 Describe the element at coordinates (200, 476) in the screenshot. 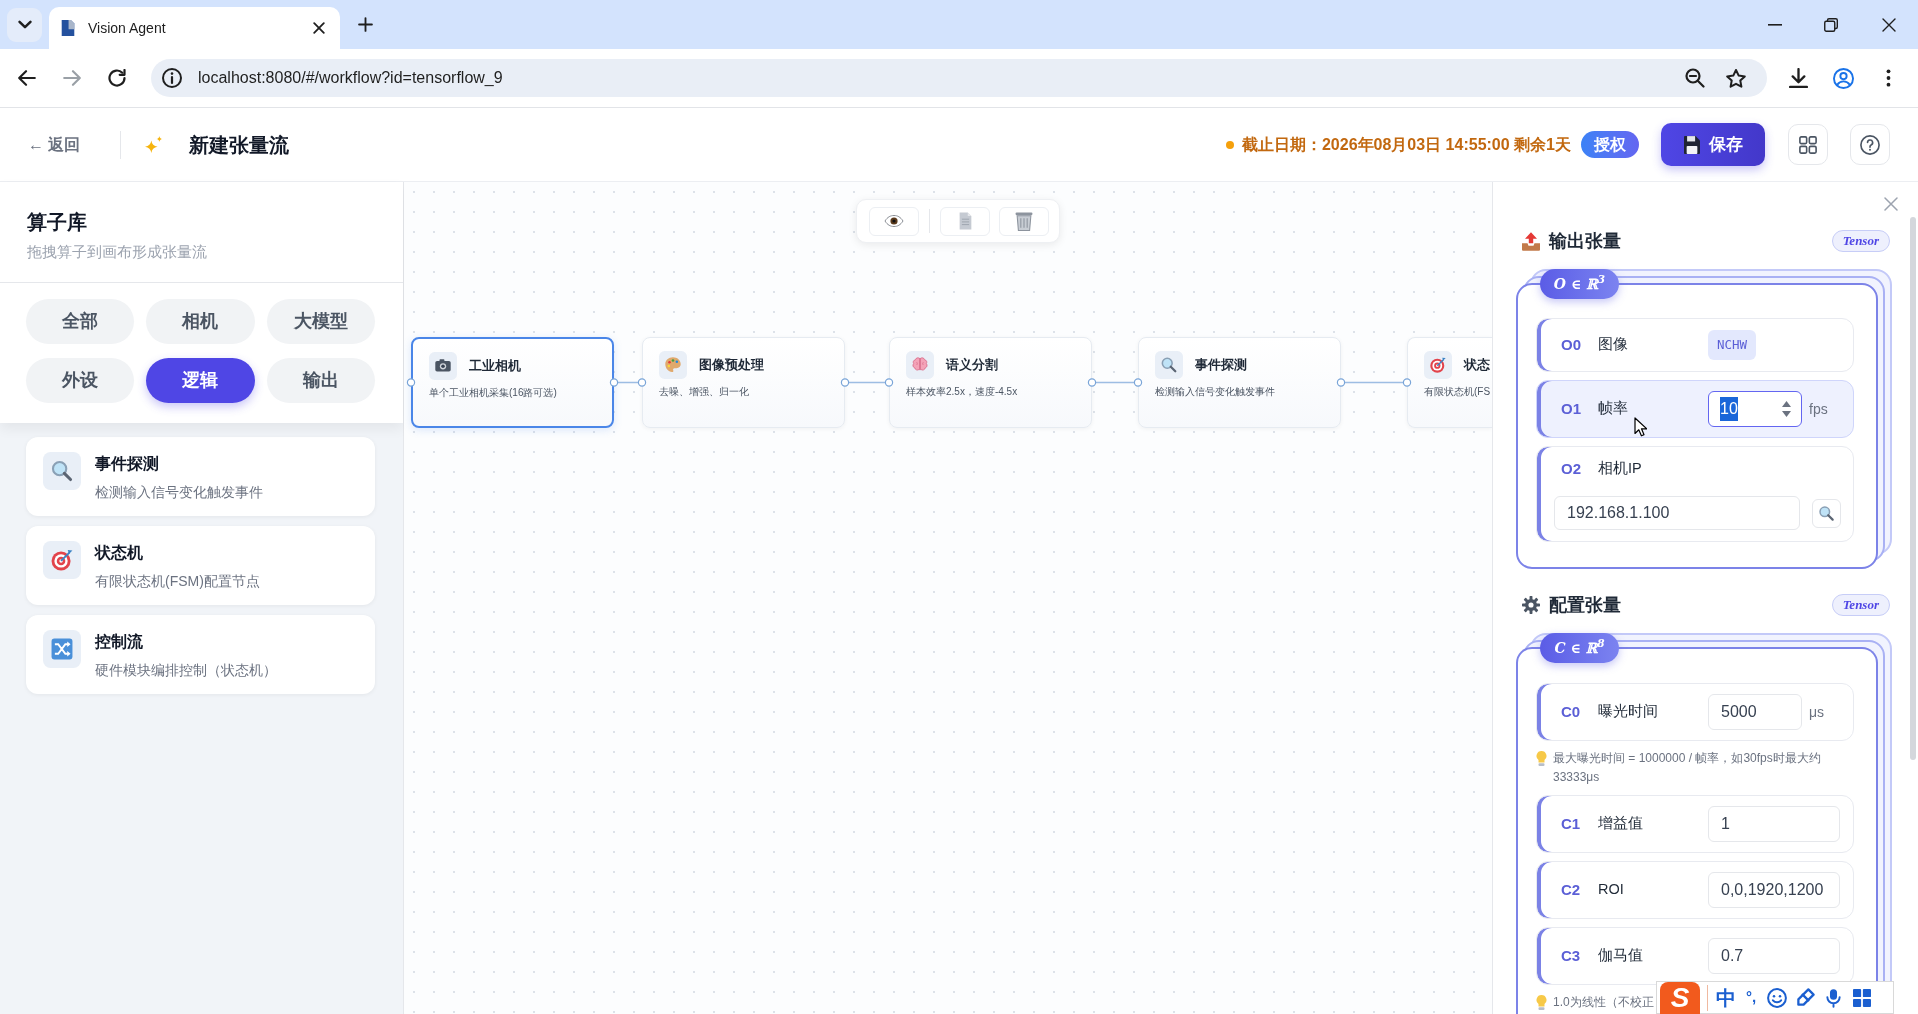

I see `operator-card: 事件探测 检测输入信号变化触发事件` at that location.